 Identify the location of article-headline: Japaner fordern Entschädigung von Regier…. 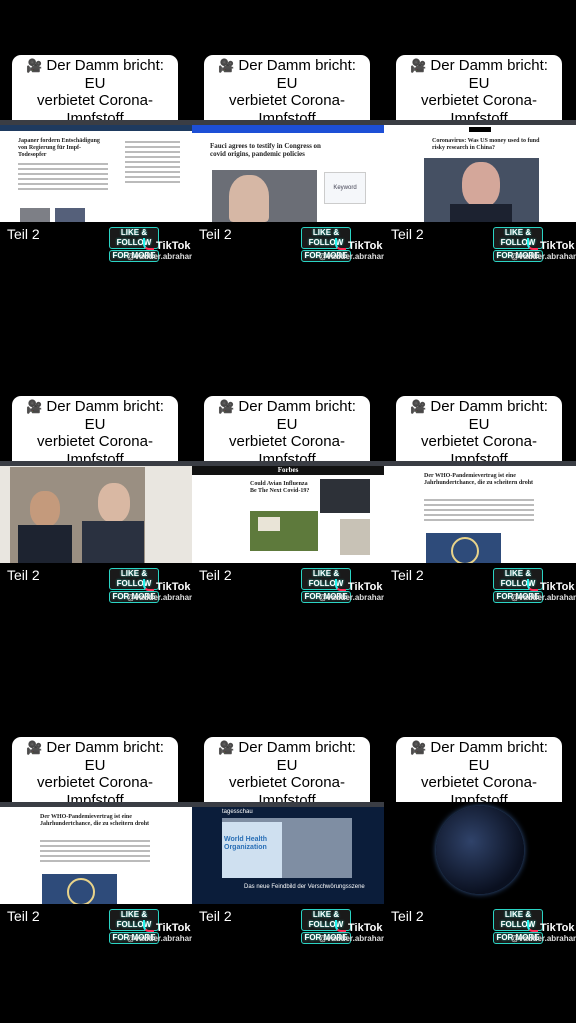
(59, 148).